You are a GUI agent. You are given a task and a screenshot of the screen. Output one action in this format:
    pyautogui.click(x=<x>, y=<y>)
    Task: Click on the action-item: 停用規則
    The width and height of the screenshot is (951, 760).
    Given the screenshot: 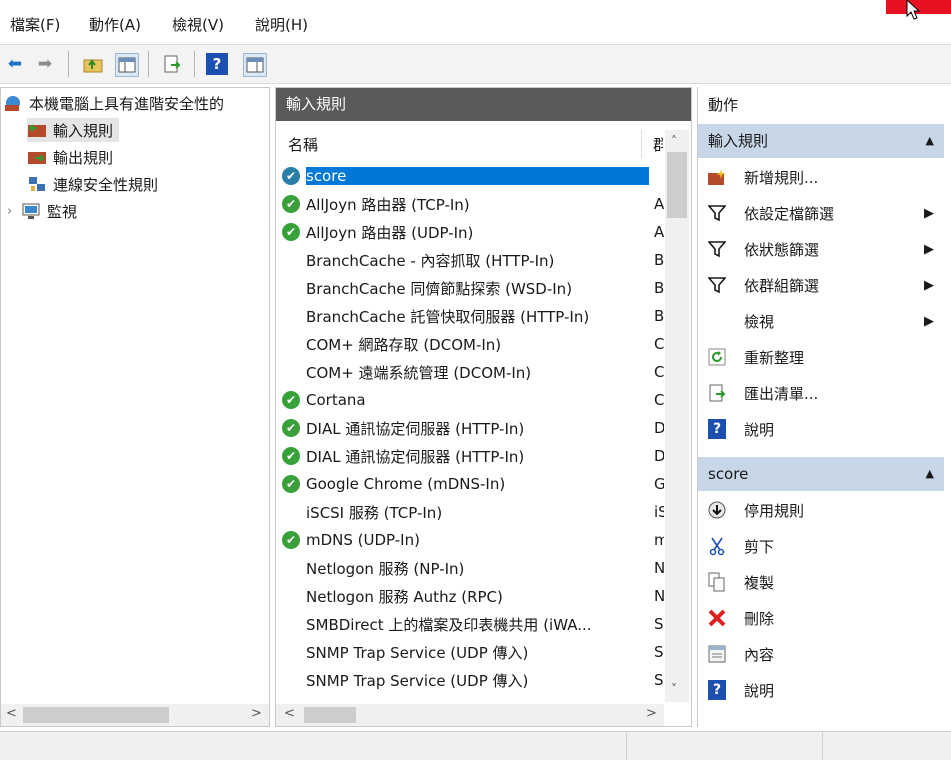 What is the action you would take?
    pyautogui.click(x=821, y=510)
    